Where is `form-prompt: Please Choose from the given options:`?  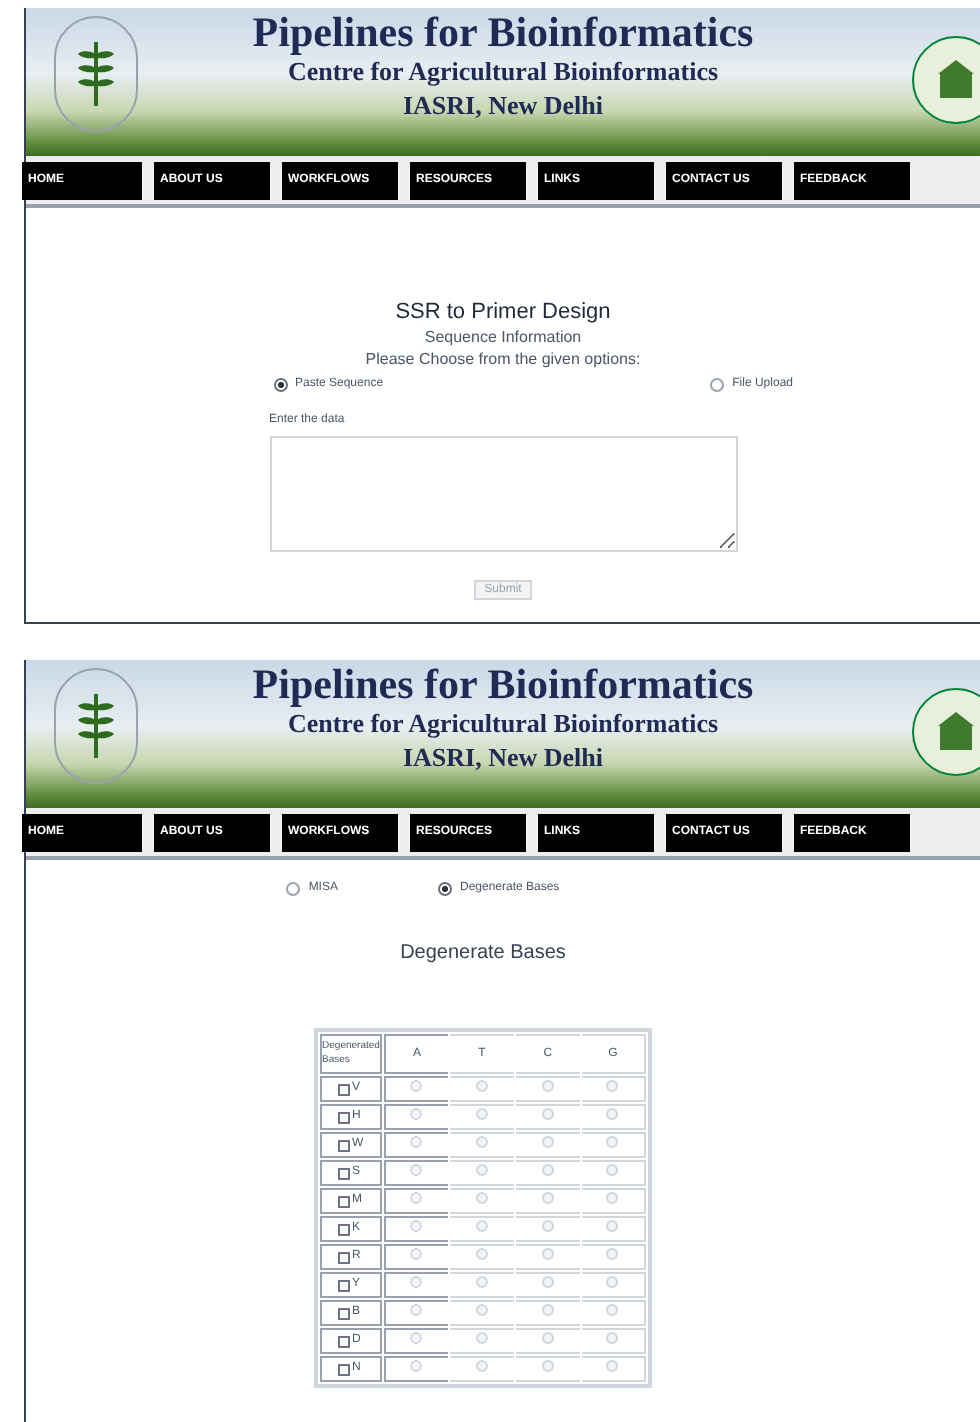
form-prompt: Please Choose from the given options: is located at coordinates (503, 359).